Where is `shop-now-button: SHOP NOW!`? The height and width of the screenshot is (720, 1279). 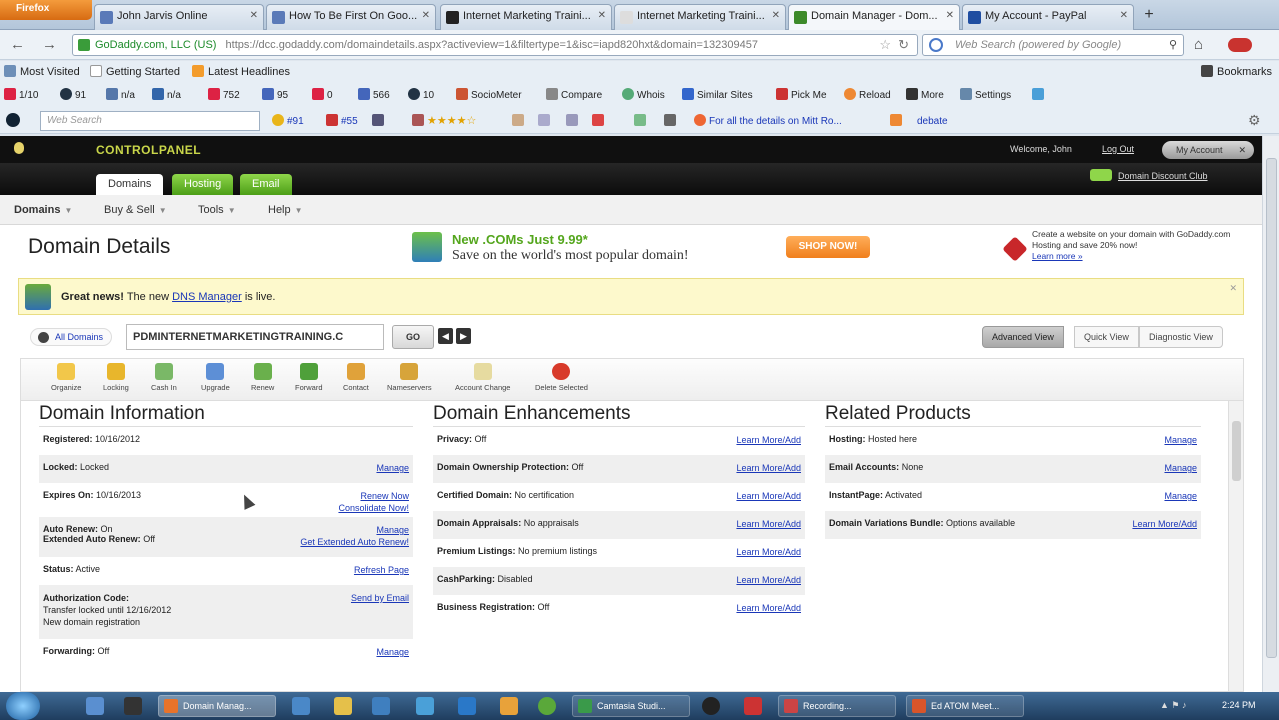 shop-now-button: SHOP NOW! is located at coordinates (828, 247).